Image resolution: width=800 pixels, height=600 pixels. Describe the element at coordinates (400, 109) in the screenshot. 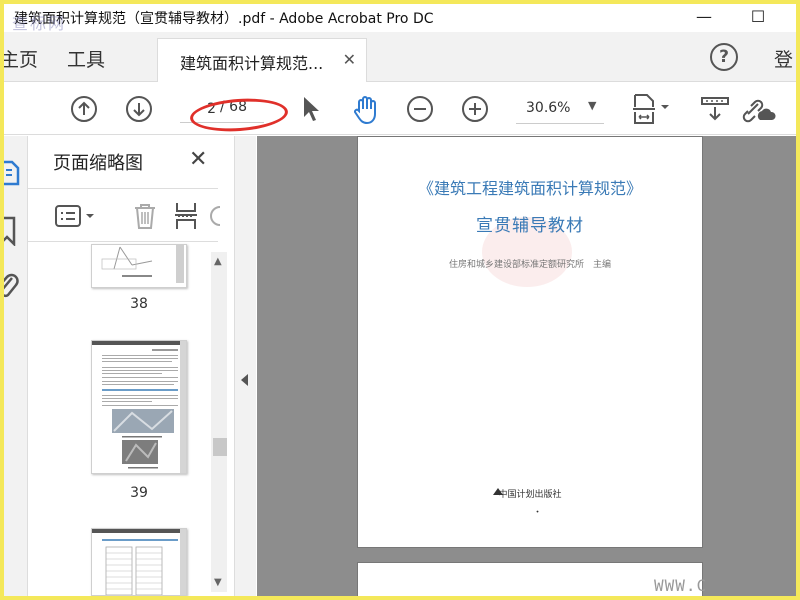

I see `toolbar: / 68 30.6% ▼` at that location.